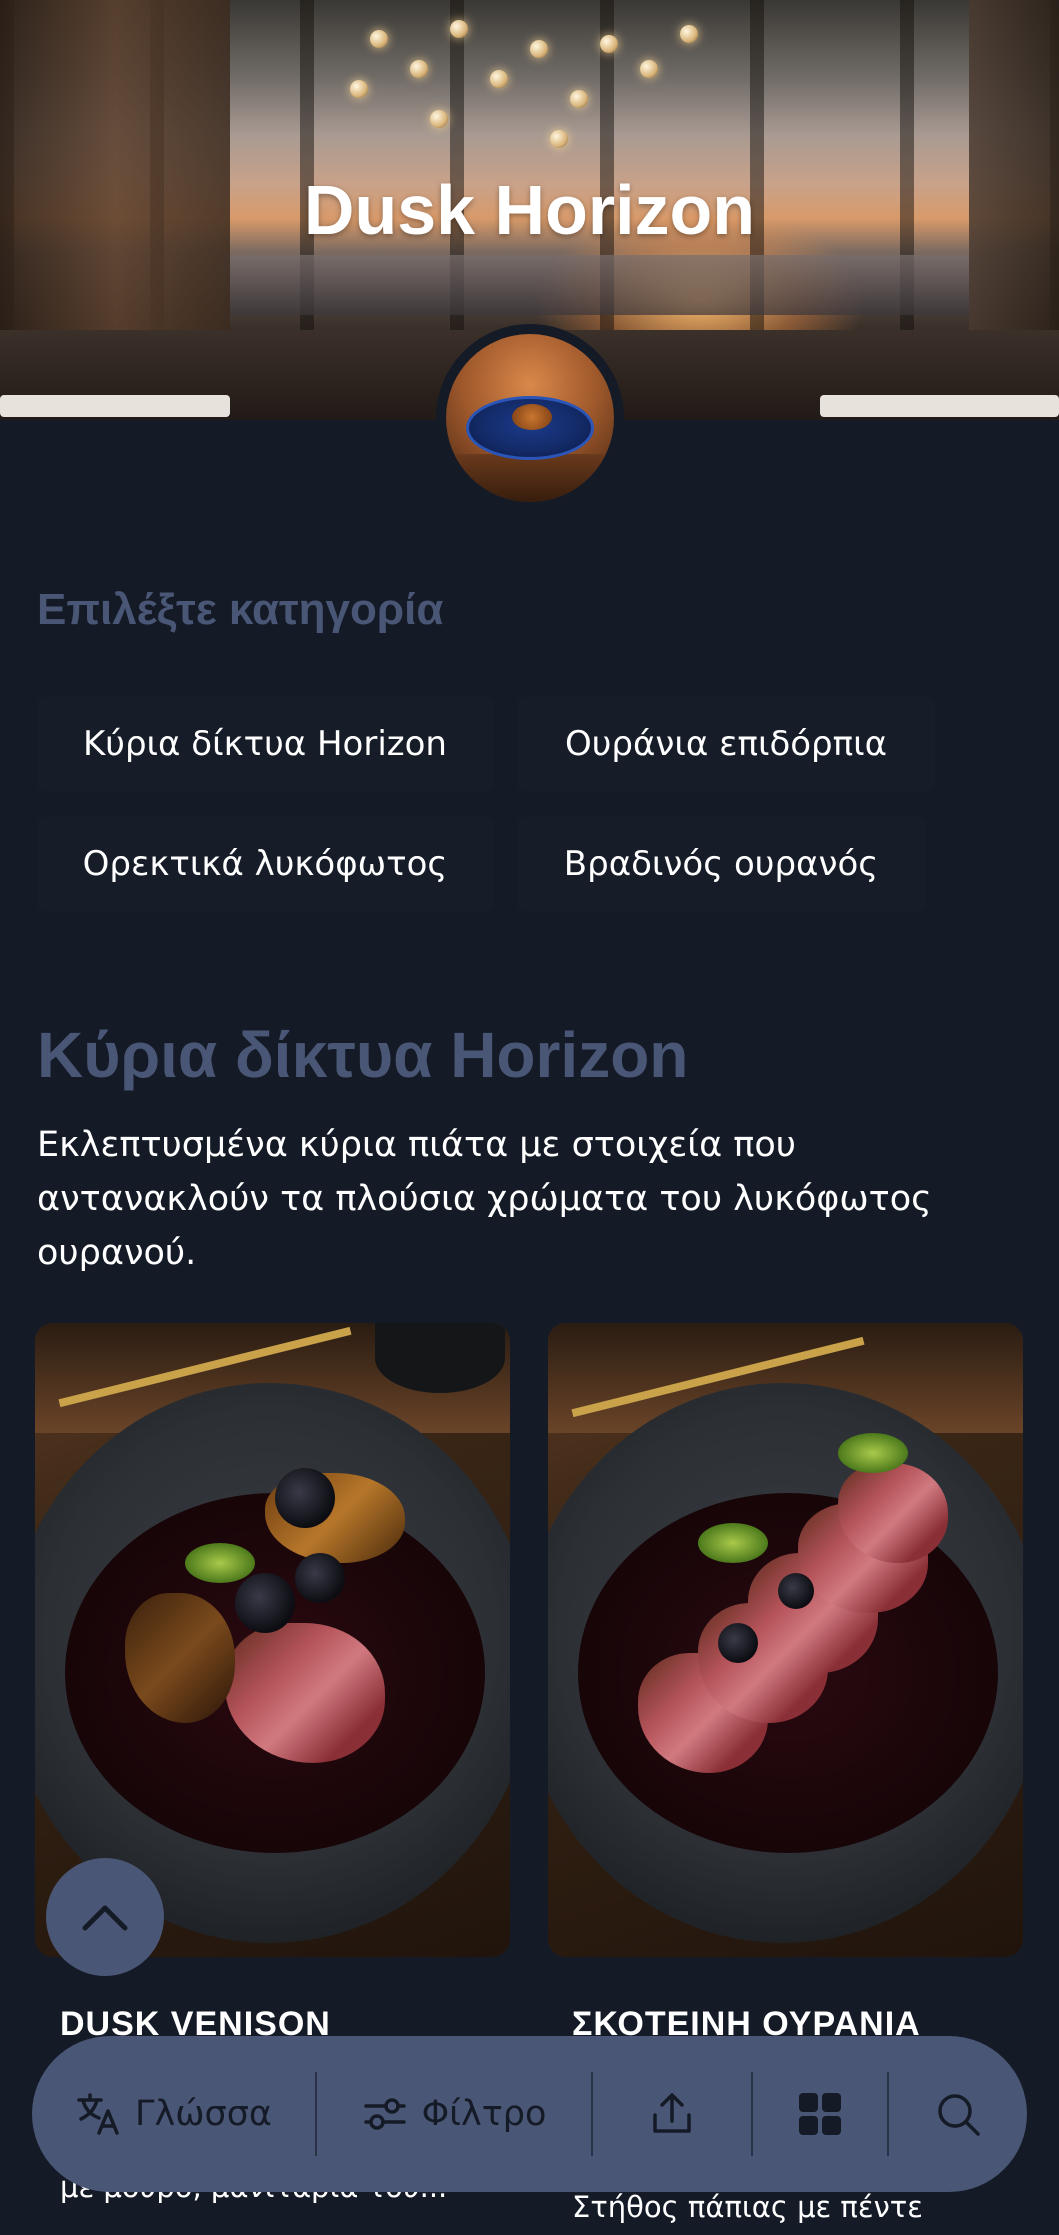 This screenshot has height=2235, width=1059. I want to click on category-chip-desserts: Ουράνια επιδόρπια, so click(726, 744).